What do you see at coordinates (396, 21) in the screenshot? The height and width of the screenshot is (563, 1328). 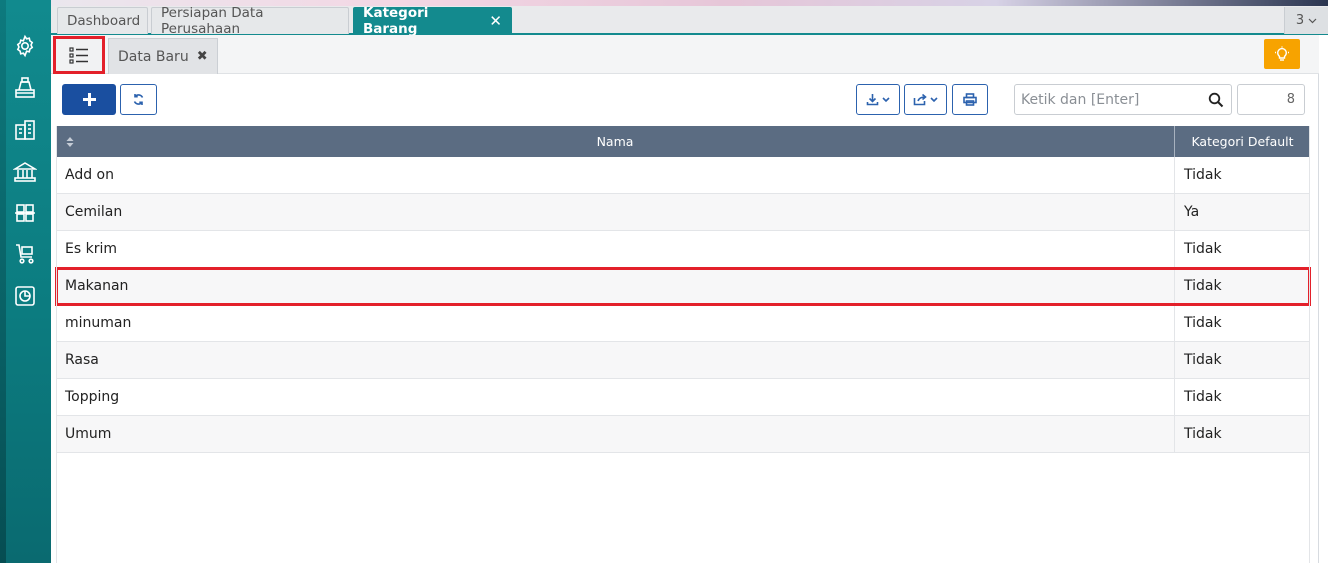 I see `tab-label: Kategori Barang` at bounding box center [396, 21].